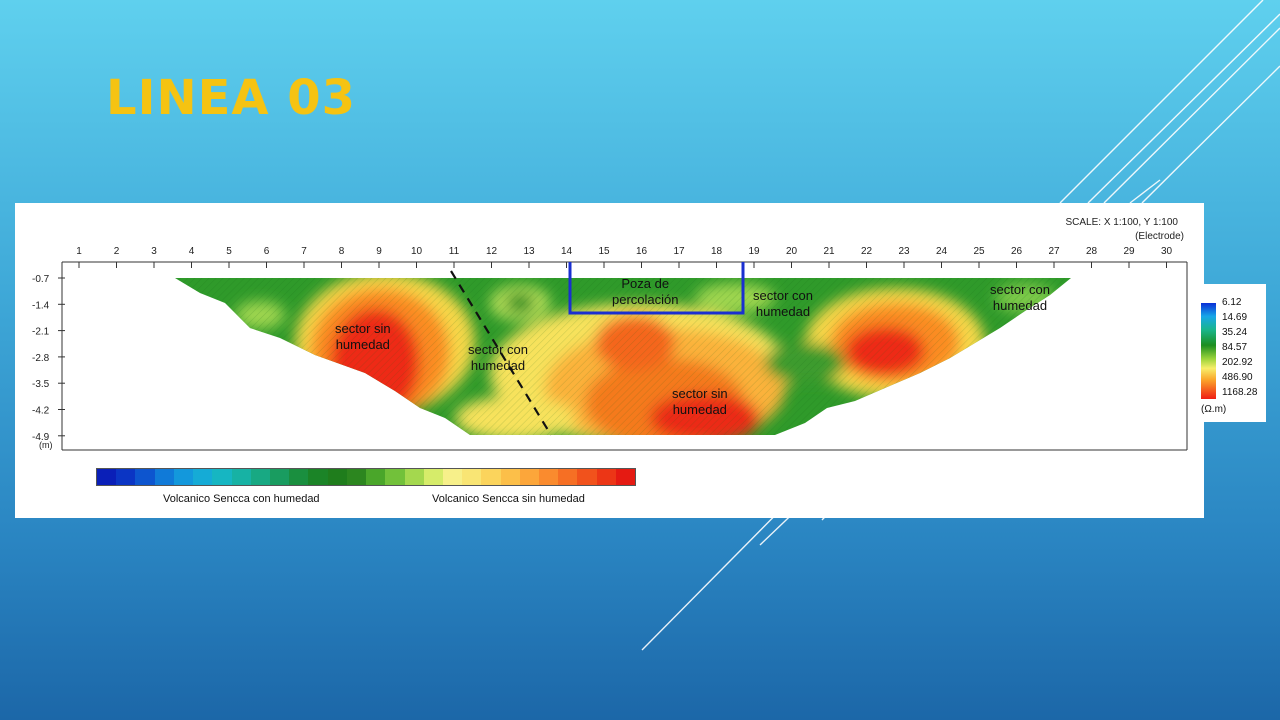  What do you see at coordinates (417, 251) in the screenshot?
I see `x-tick-label: 10` at bounding box center [417, 251].